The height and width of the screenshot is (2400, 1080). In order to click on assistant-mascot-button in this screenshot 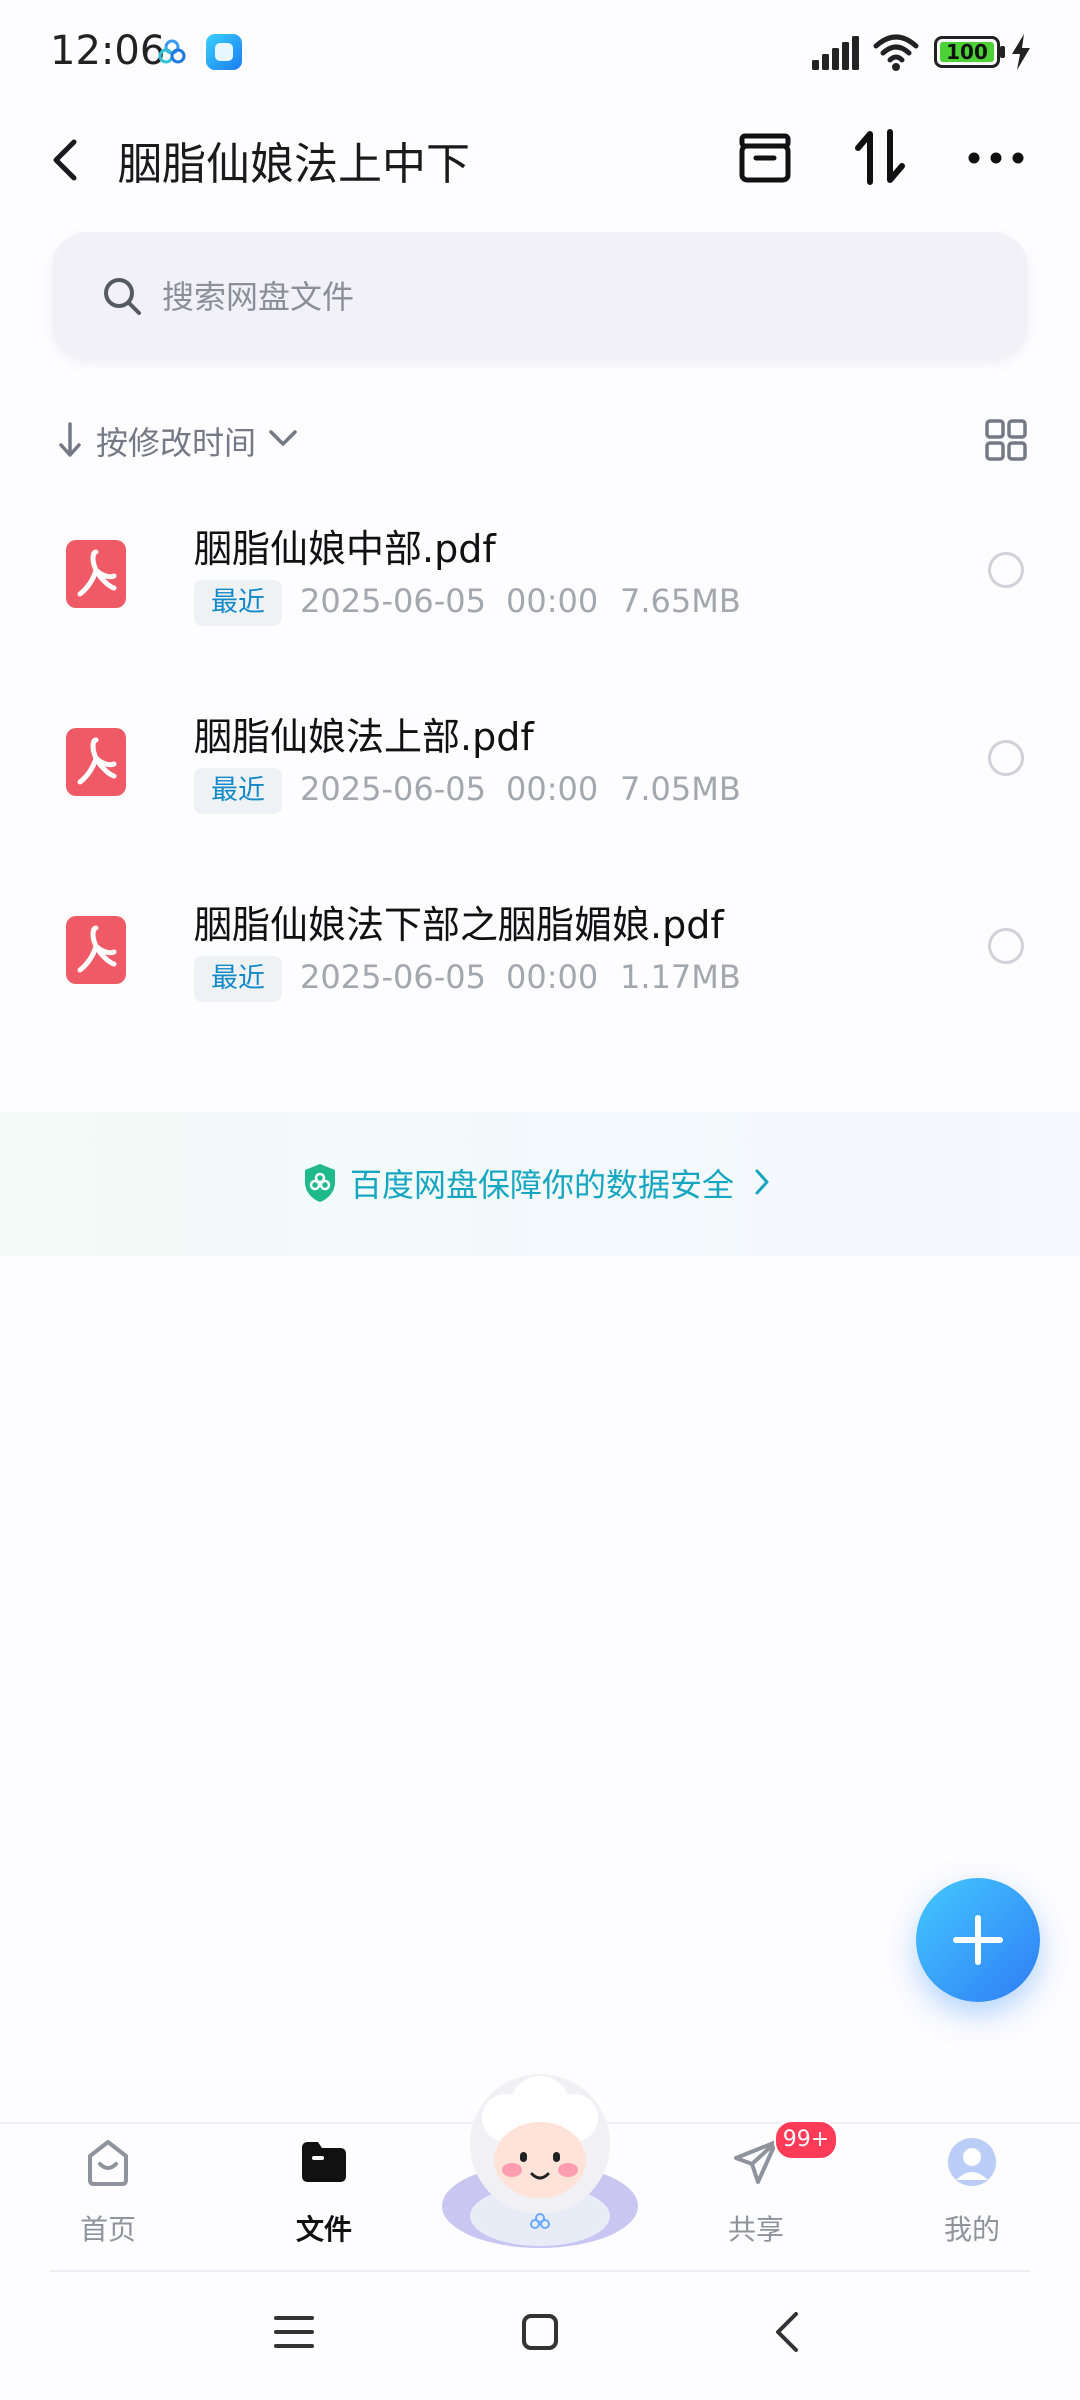, I will do `click(540, 2157)`.